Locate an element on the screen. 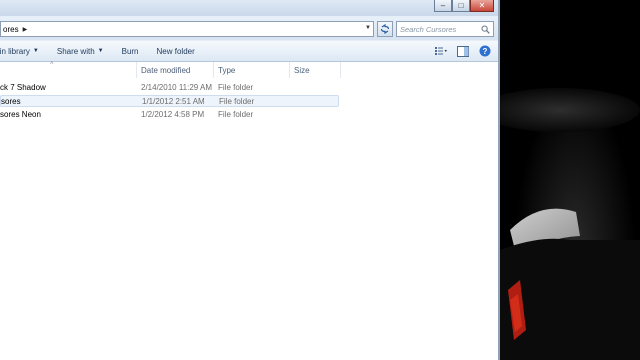 This screenshot has width=640, height=360. close-icon: ✕ is located at coordinates (482, 5).